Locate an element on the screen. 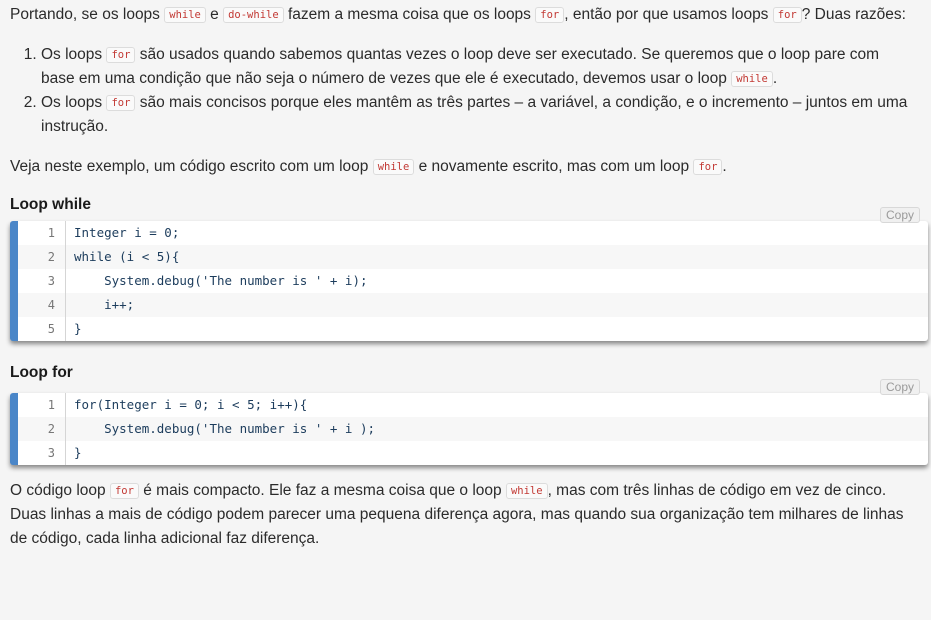 This screenshot has height=620, width=931. text: e is located at coordinates (214, 14).